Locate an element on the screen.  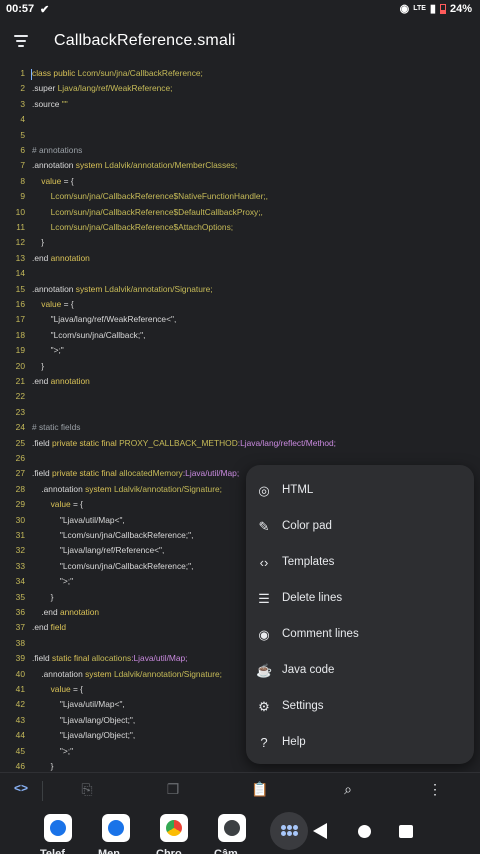
line-number: 28 is located at coordinates (20, 488).